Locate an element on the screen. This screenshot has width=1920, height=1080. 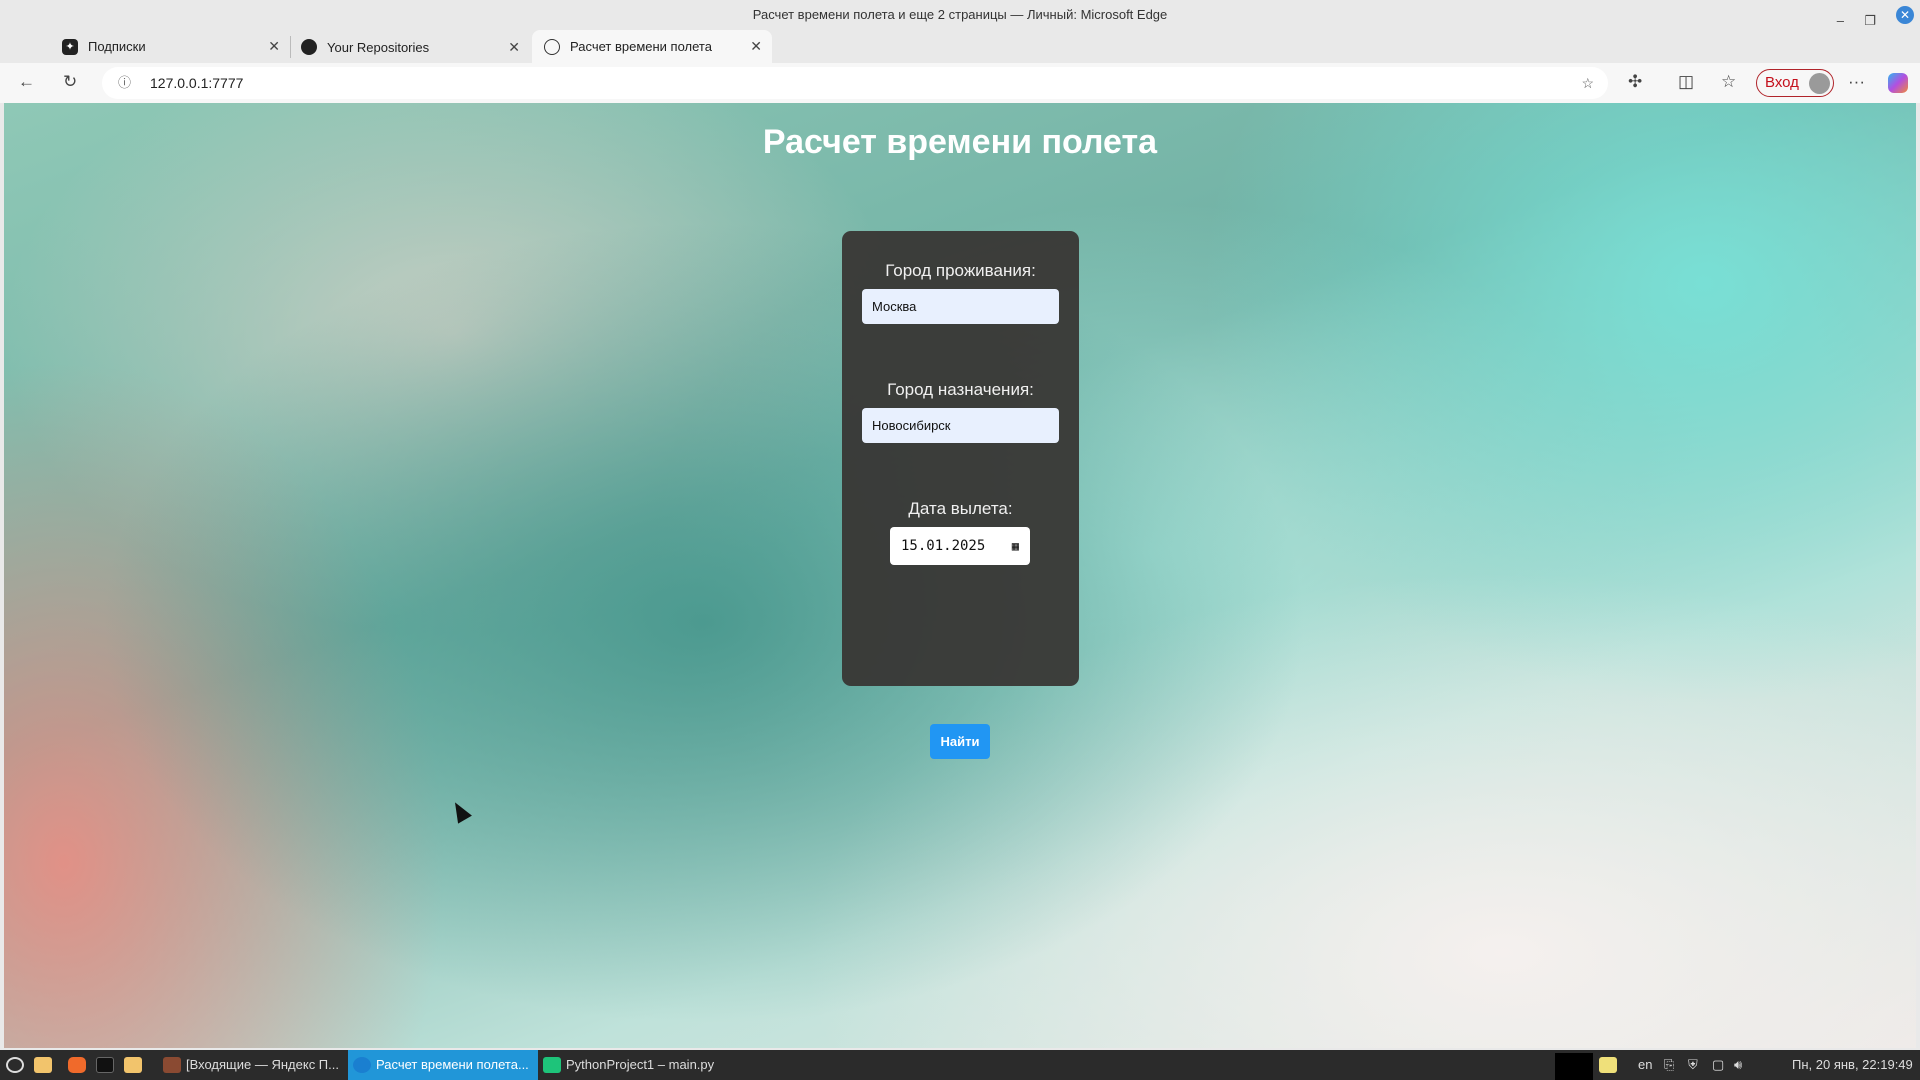
destination-label: Город назначения: is located at coordinates (960, 389).